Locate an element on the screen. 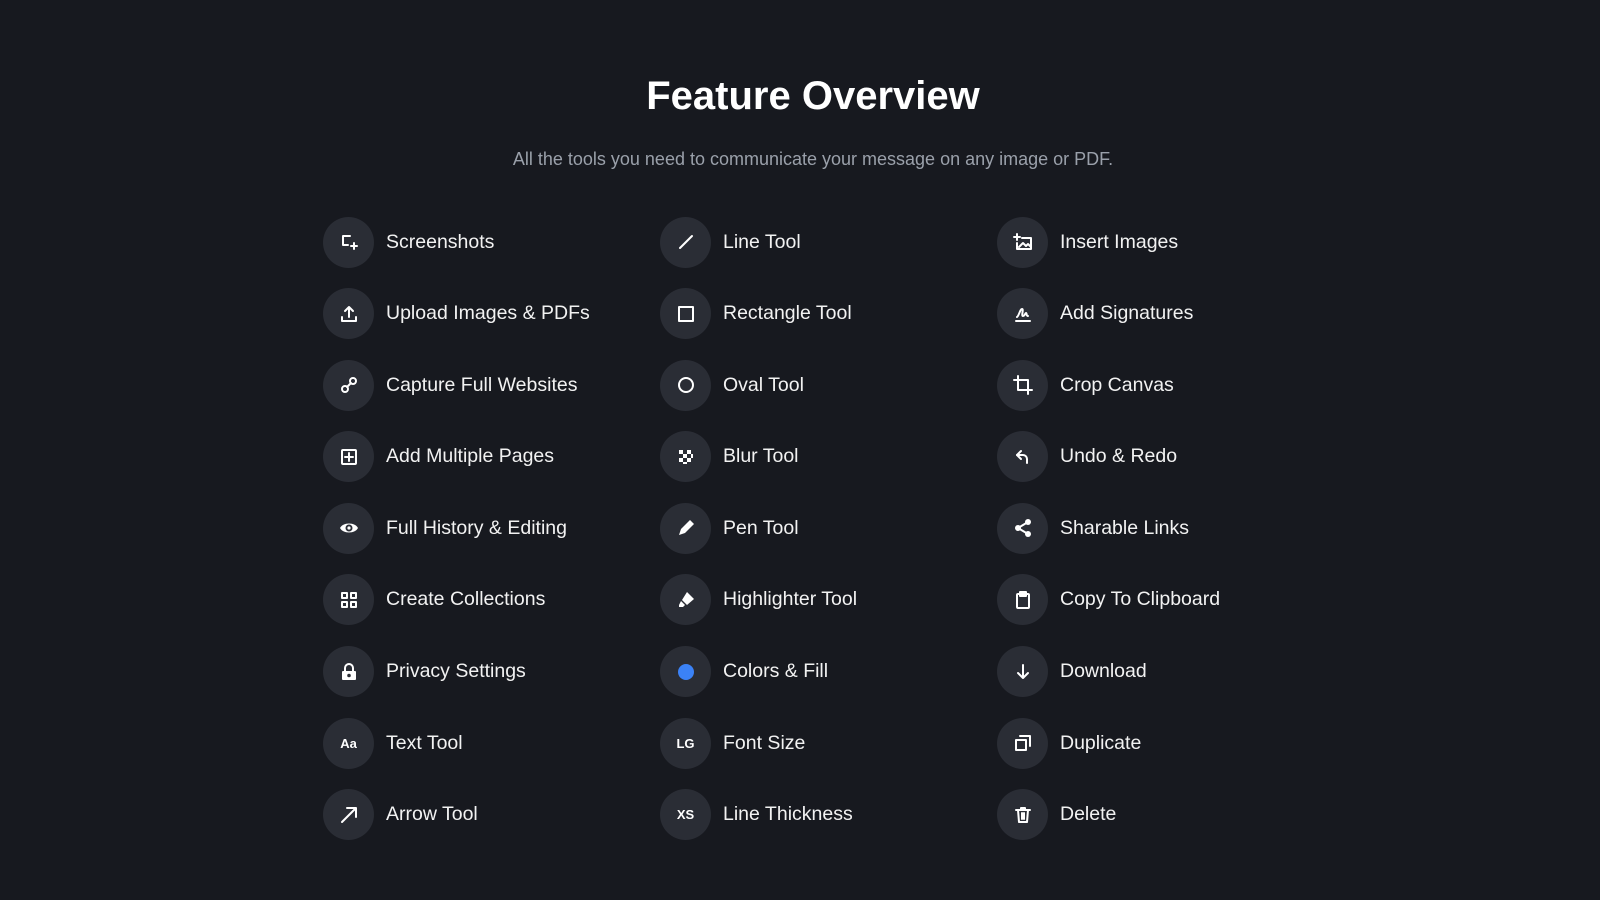 The image size is (1600, 900). feature-item: Insert Images is located at coordinates (1165, 242).